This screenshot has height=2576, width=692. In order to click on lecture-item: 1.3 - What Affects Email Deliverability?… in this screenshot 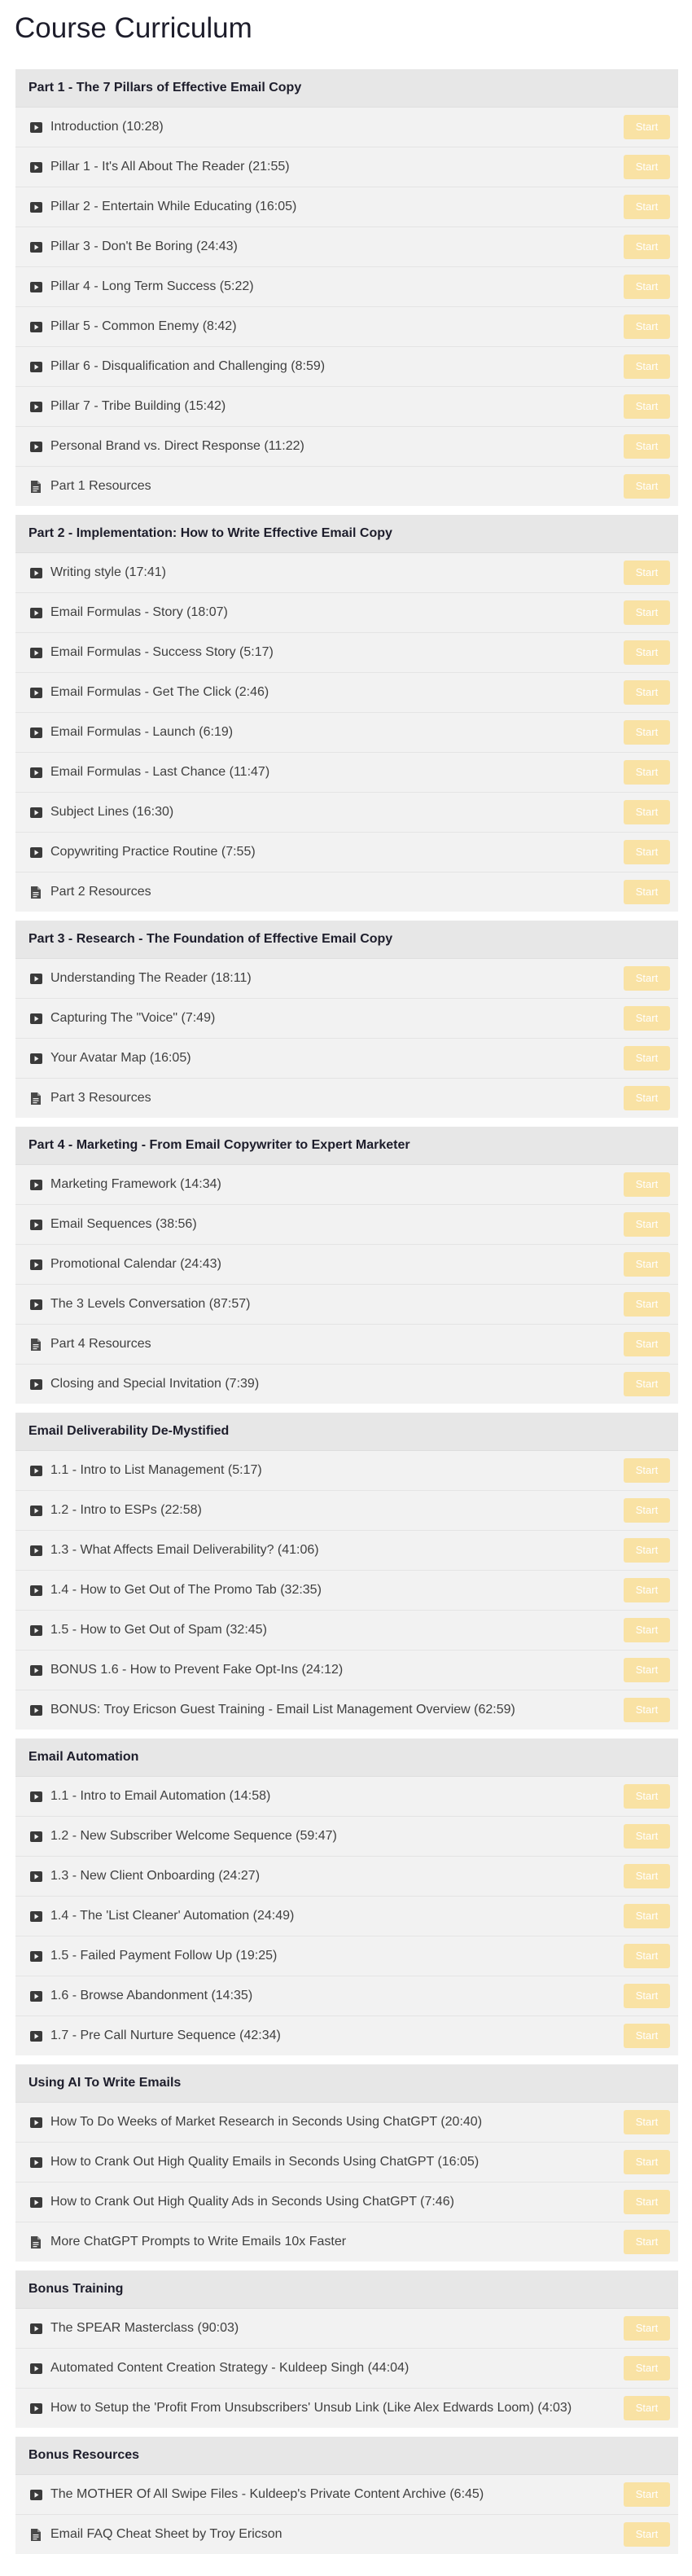, I will do `click(346, 1551)`.